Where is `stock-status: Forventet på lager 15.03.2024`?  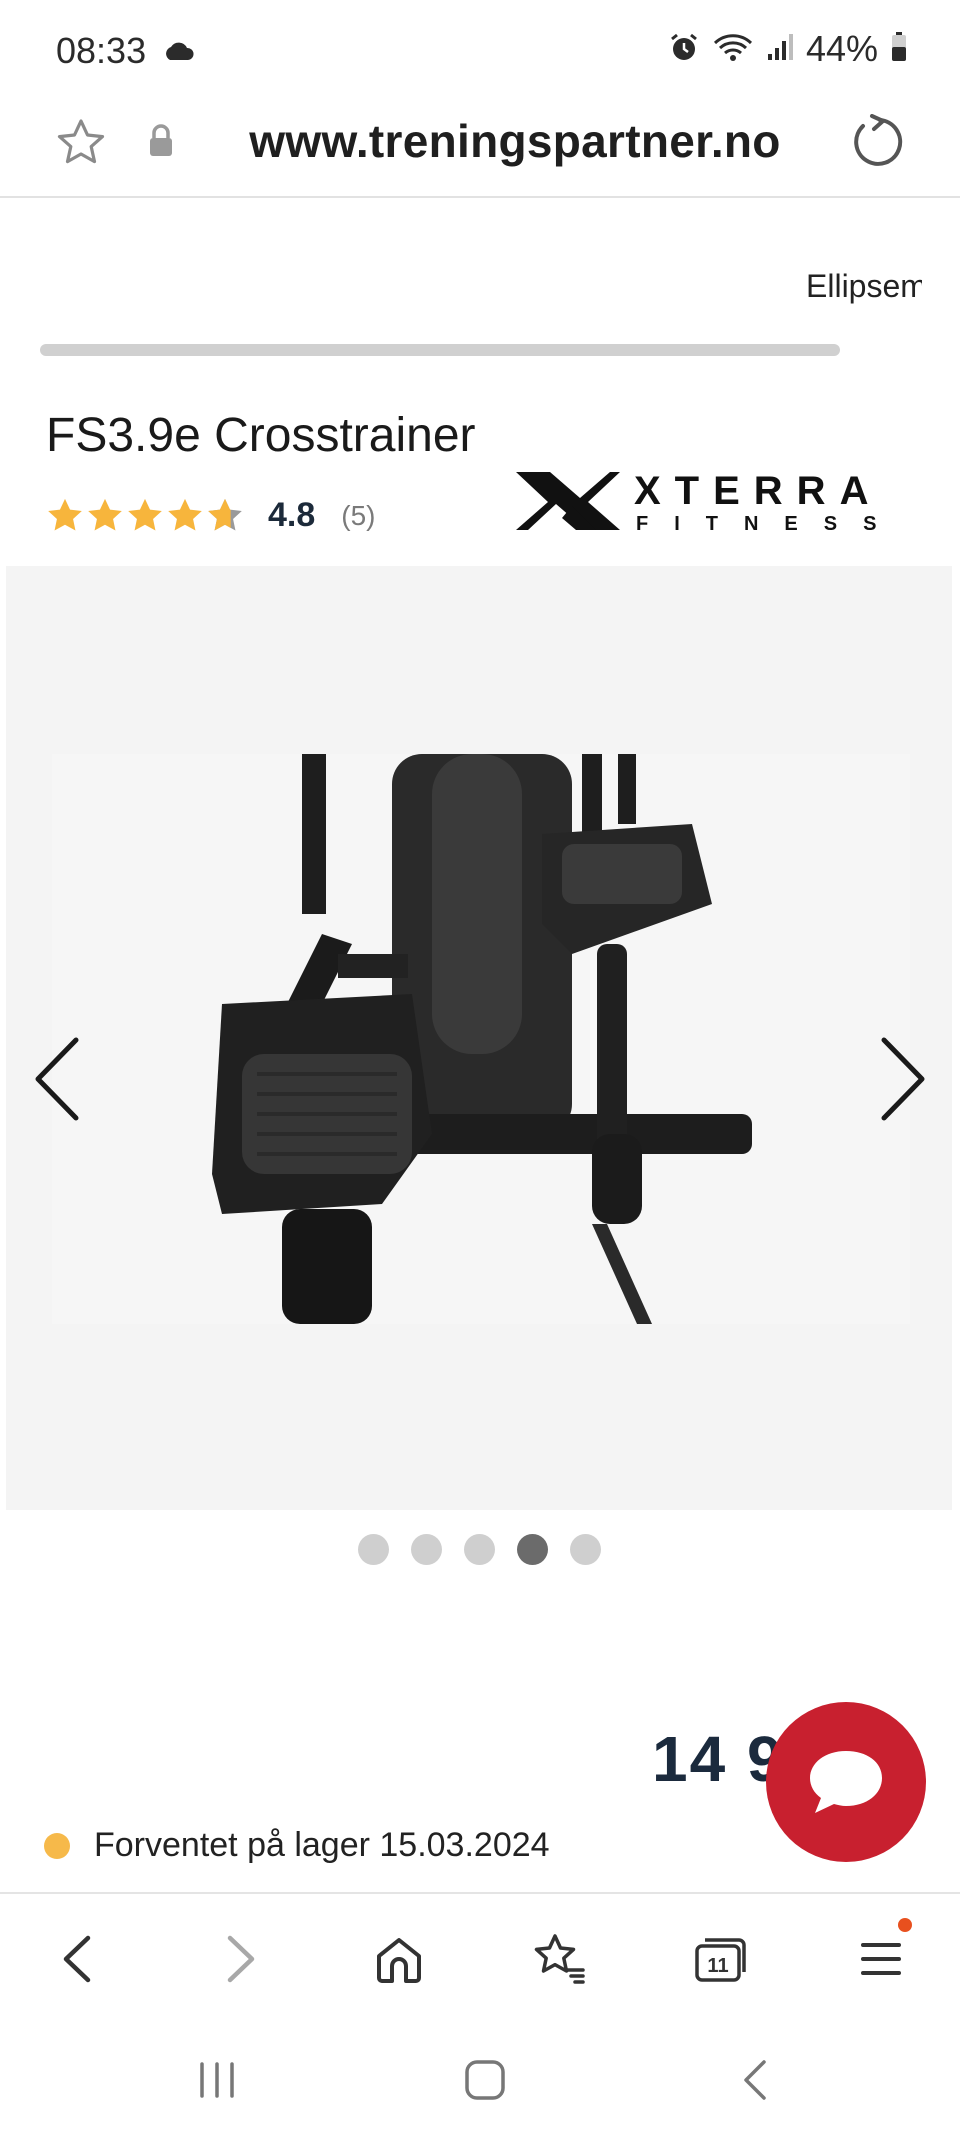 stock-status: Forventet på lager 15.03.2024 is located at coordinates (297, 1845).